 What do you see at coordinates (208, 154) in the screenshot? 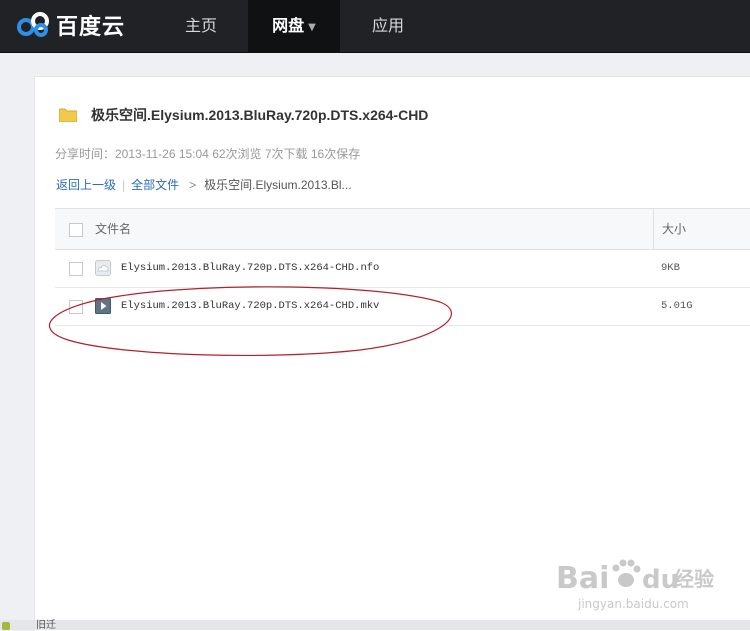
I see `share-meta-info: 分享时间：2013-11-26 15:04 62次浏览 7次下载 16次保存` at bounding box center [208, 154].